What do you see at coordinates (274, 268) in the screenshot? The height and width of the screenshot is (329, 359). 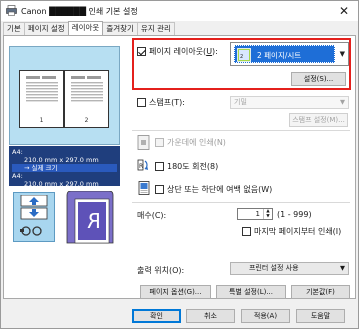 I see `output-position-value: 프린터 설정 사용` at bounding box center [274, 268].